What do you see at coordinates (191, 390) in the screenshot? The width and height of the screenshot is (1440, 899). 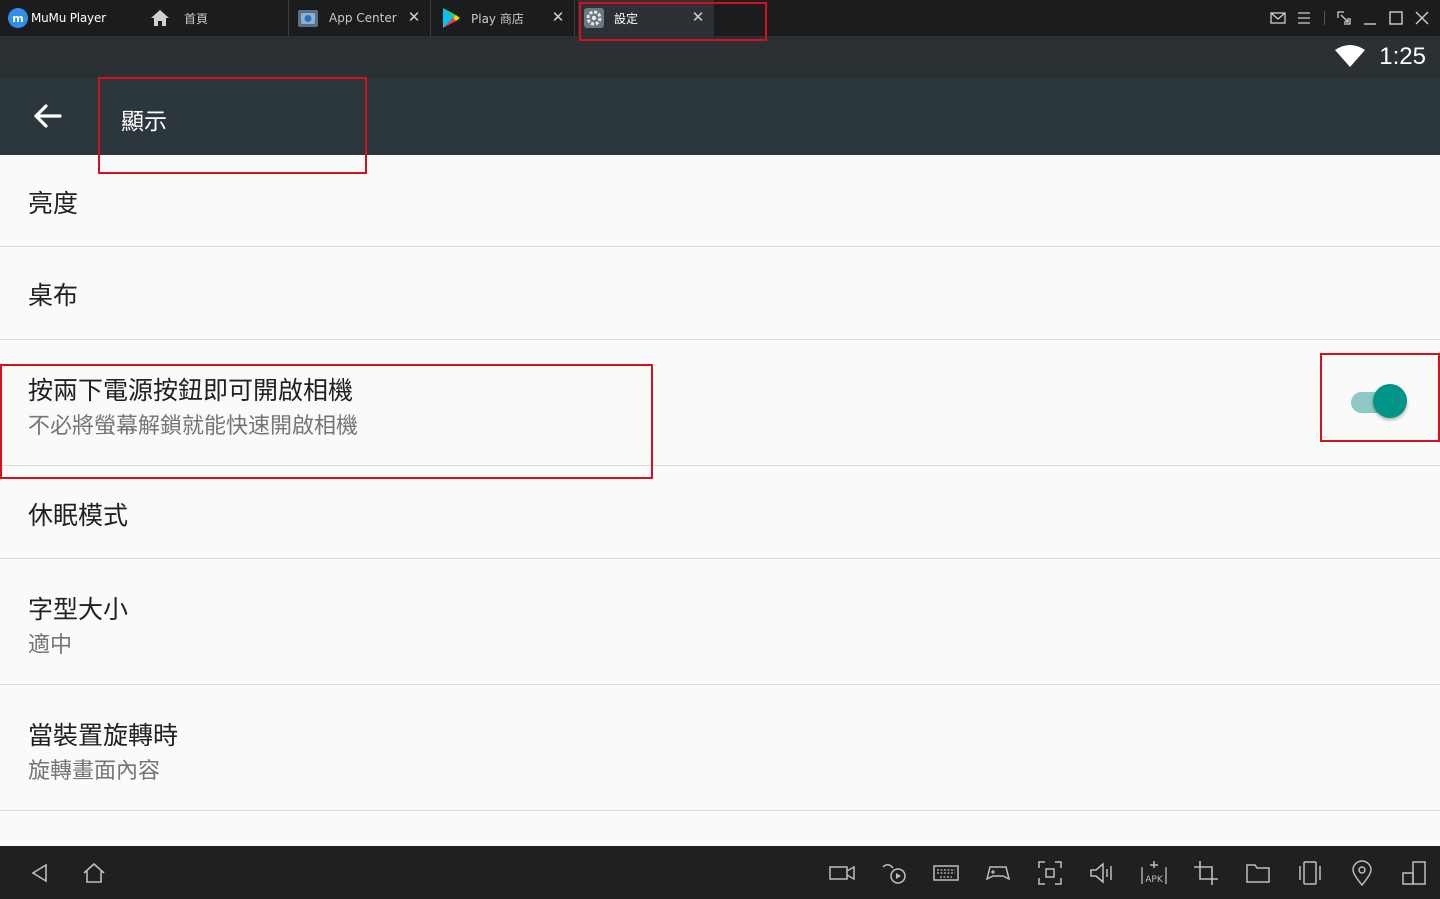 I see `setting-title: 按兩下電源按鈕即可開啟相機` at bounding box center [191, 390].